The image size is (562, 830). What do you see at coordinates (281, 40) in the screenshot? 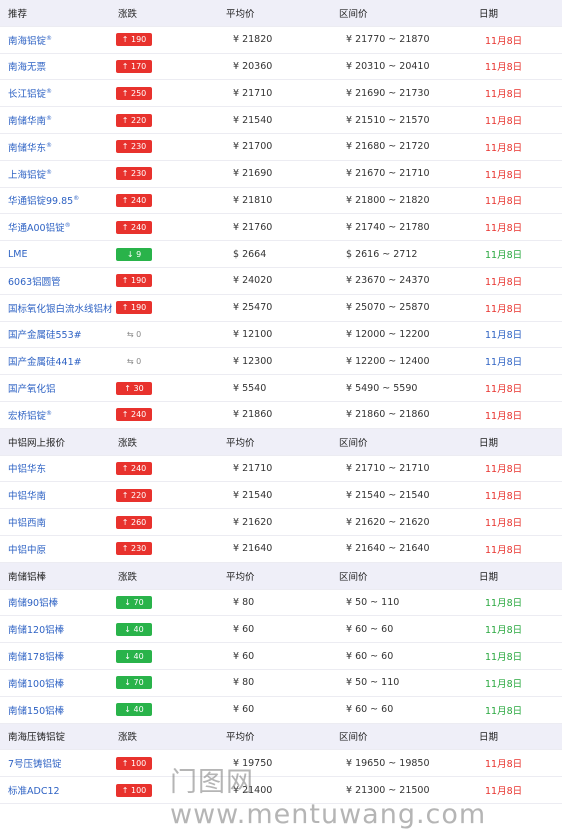
I see `table-row: 南海铝锭® ↑ 190 ¥ 21820 ¥ 21770 ~ 21870 11月8日` at bounding box center [281, 40].